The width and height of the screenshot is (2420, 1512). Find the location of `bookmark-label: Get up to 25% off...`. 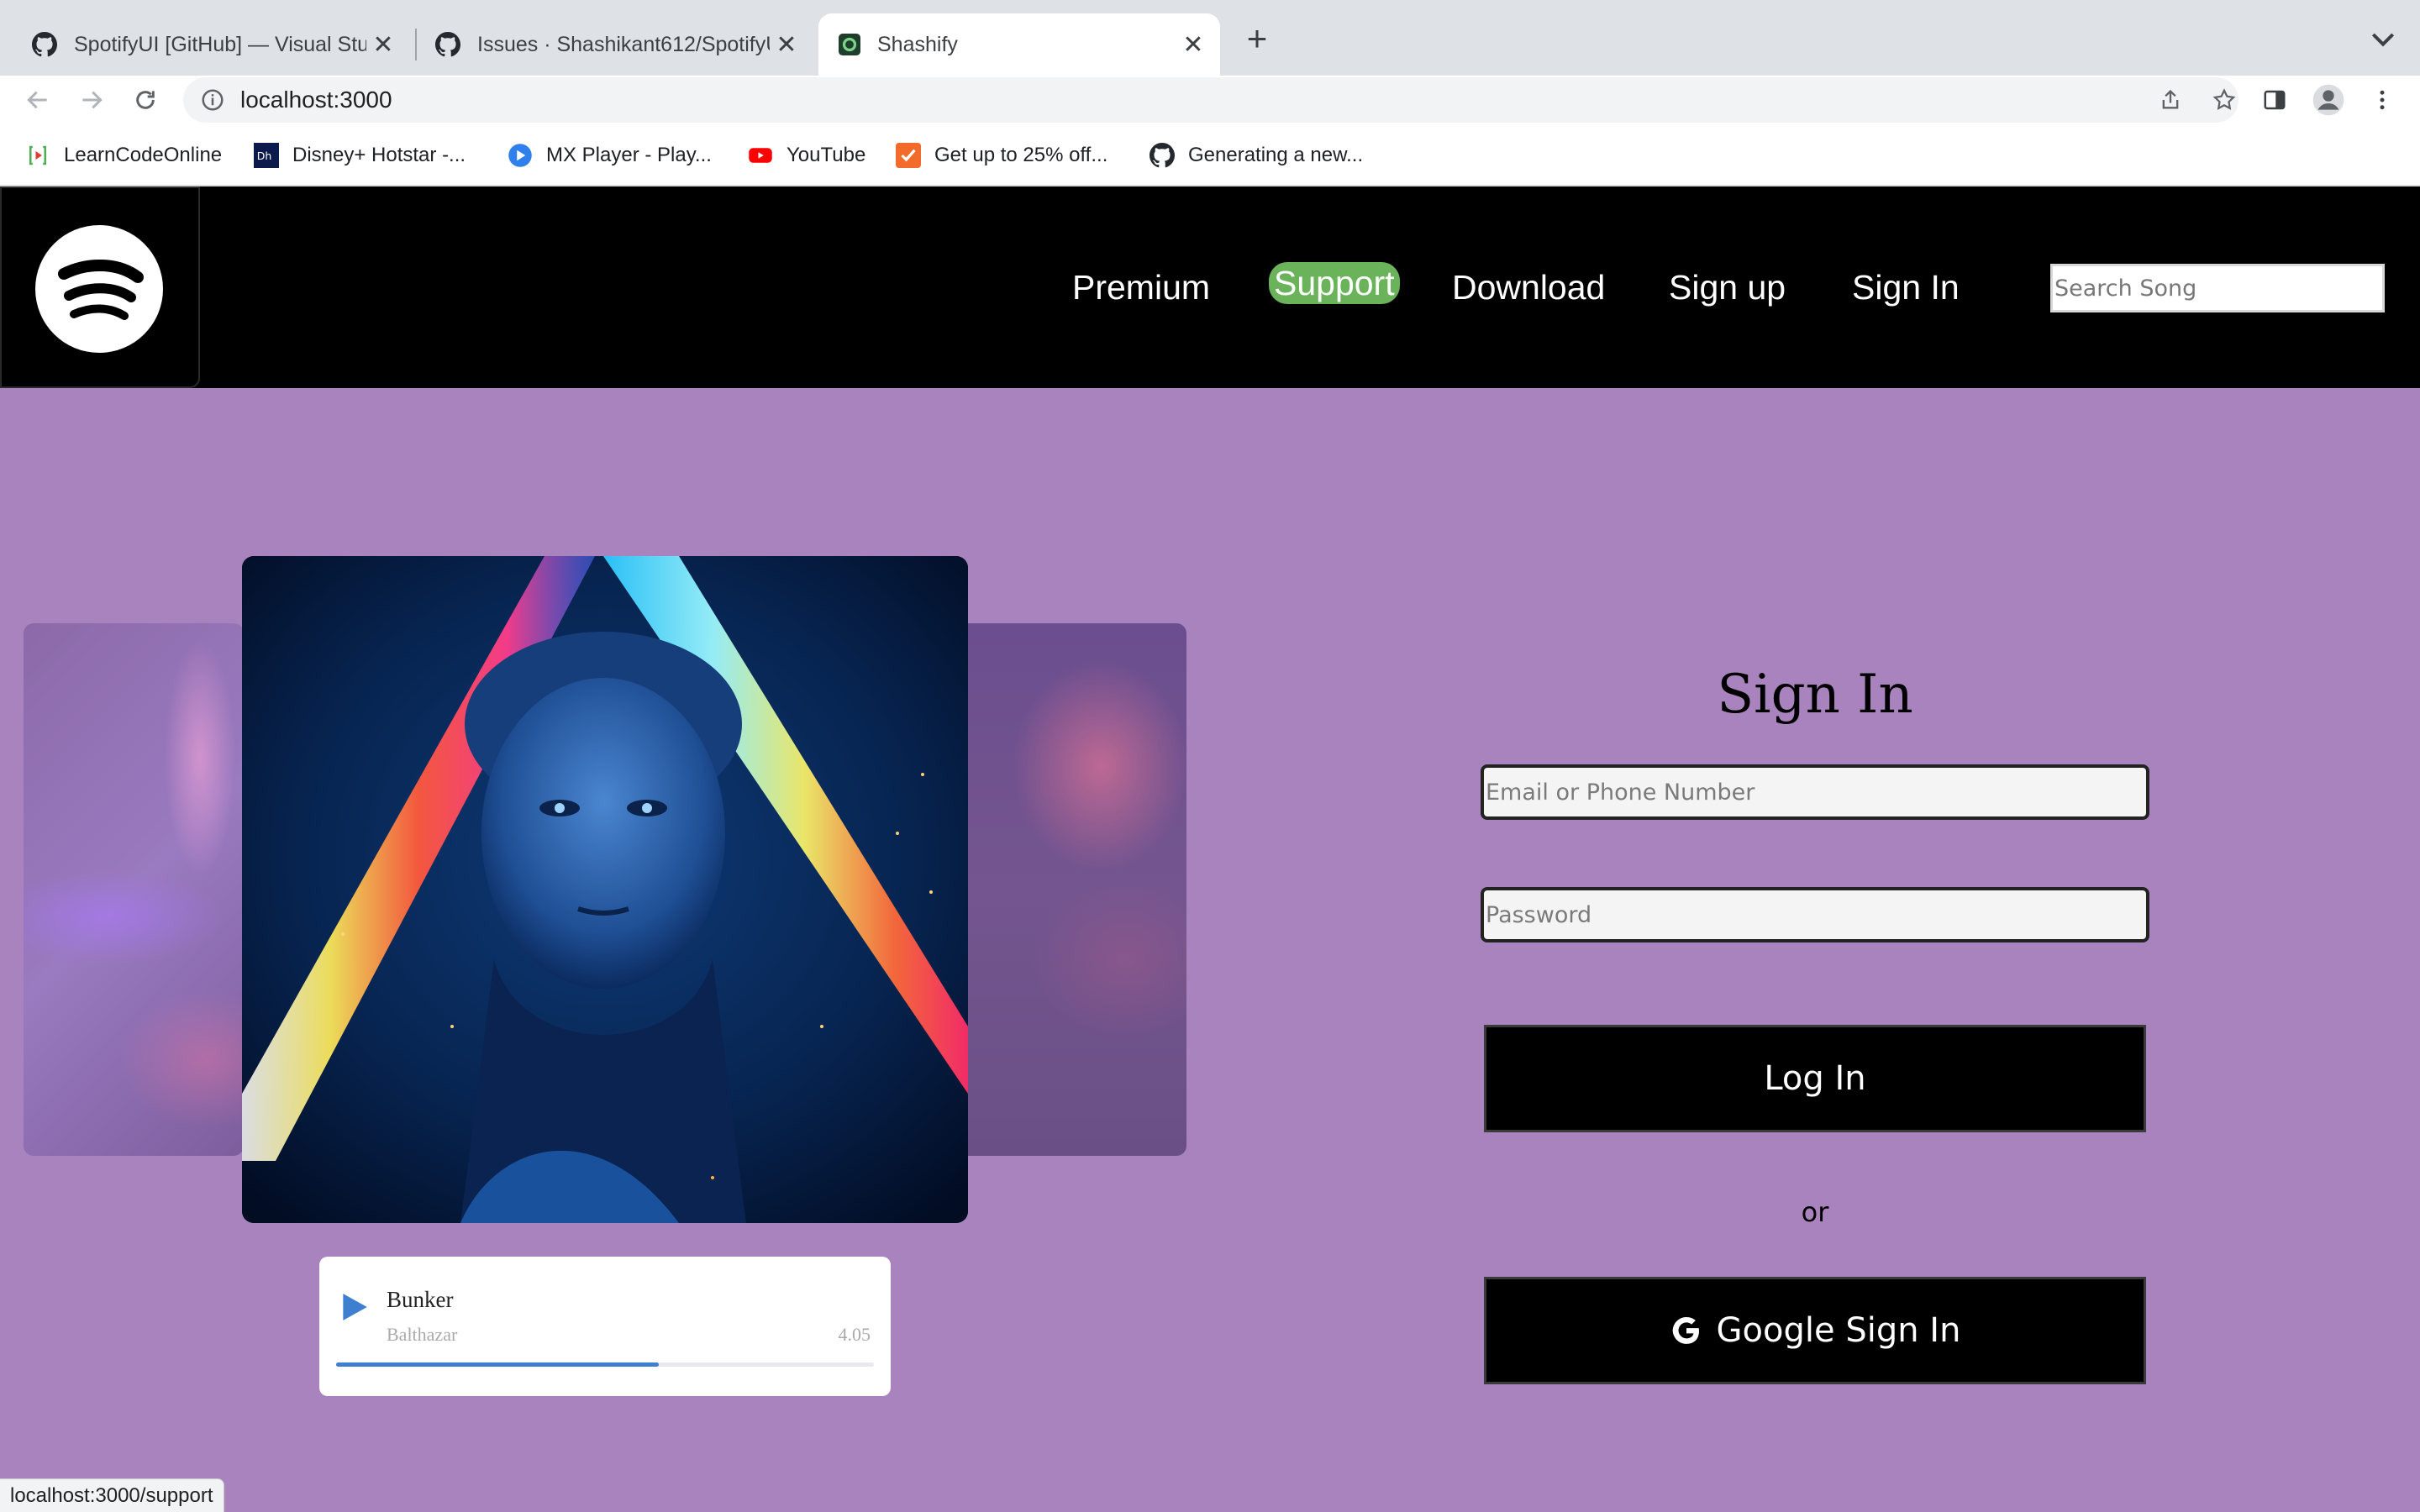

bookmark-label: Get up to 25% off... is located at coordinates (1021, 155).